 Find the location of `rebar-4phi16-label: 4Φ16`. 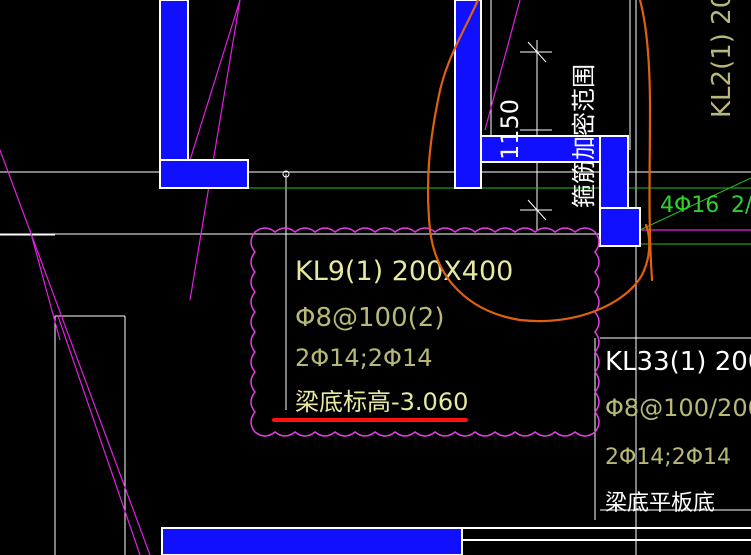

rebar-4phi16-label: 4Φ16 is located at coordinates (689, 205).